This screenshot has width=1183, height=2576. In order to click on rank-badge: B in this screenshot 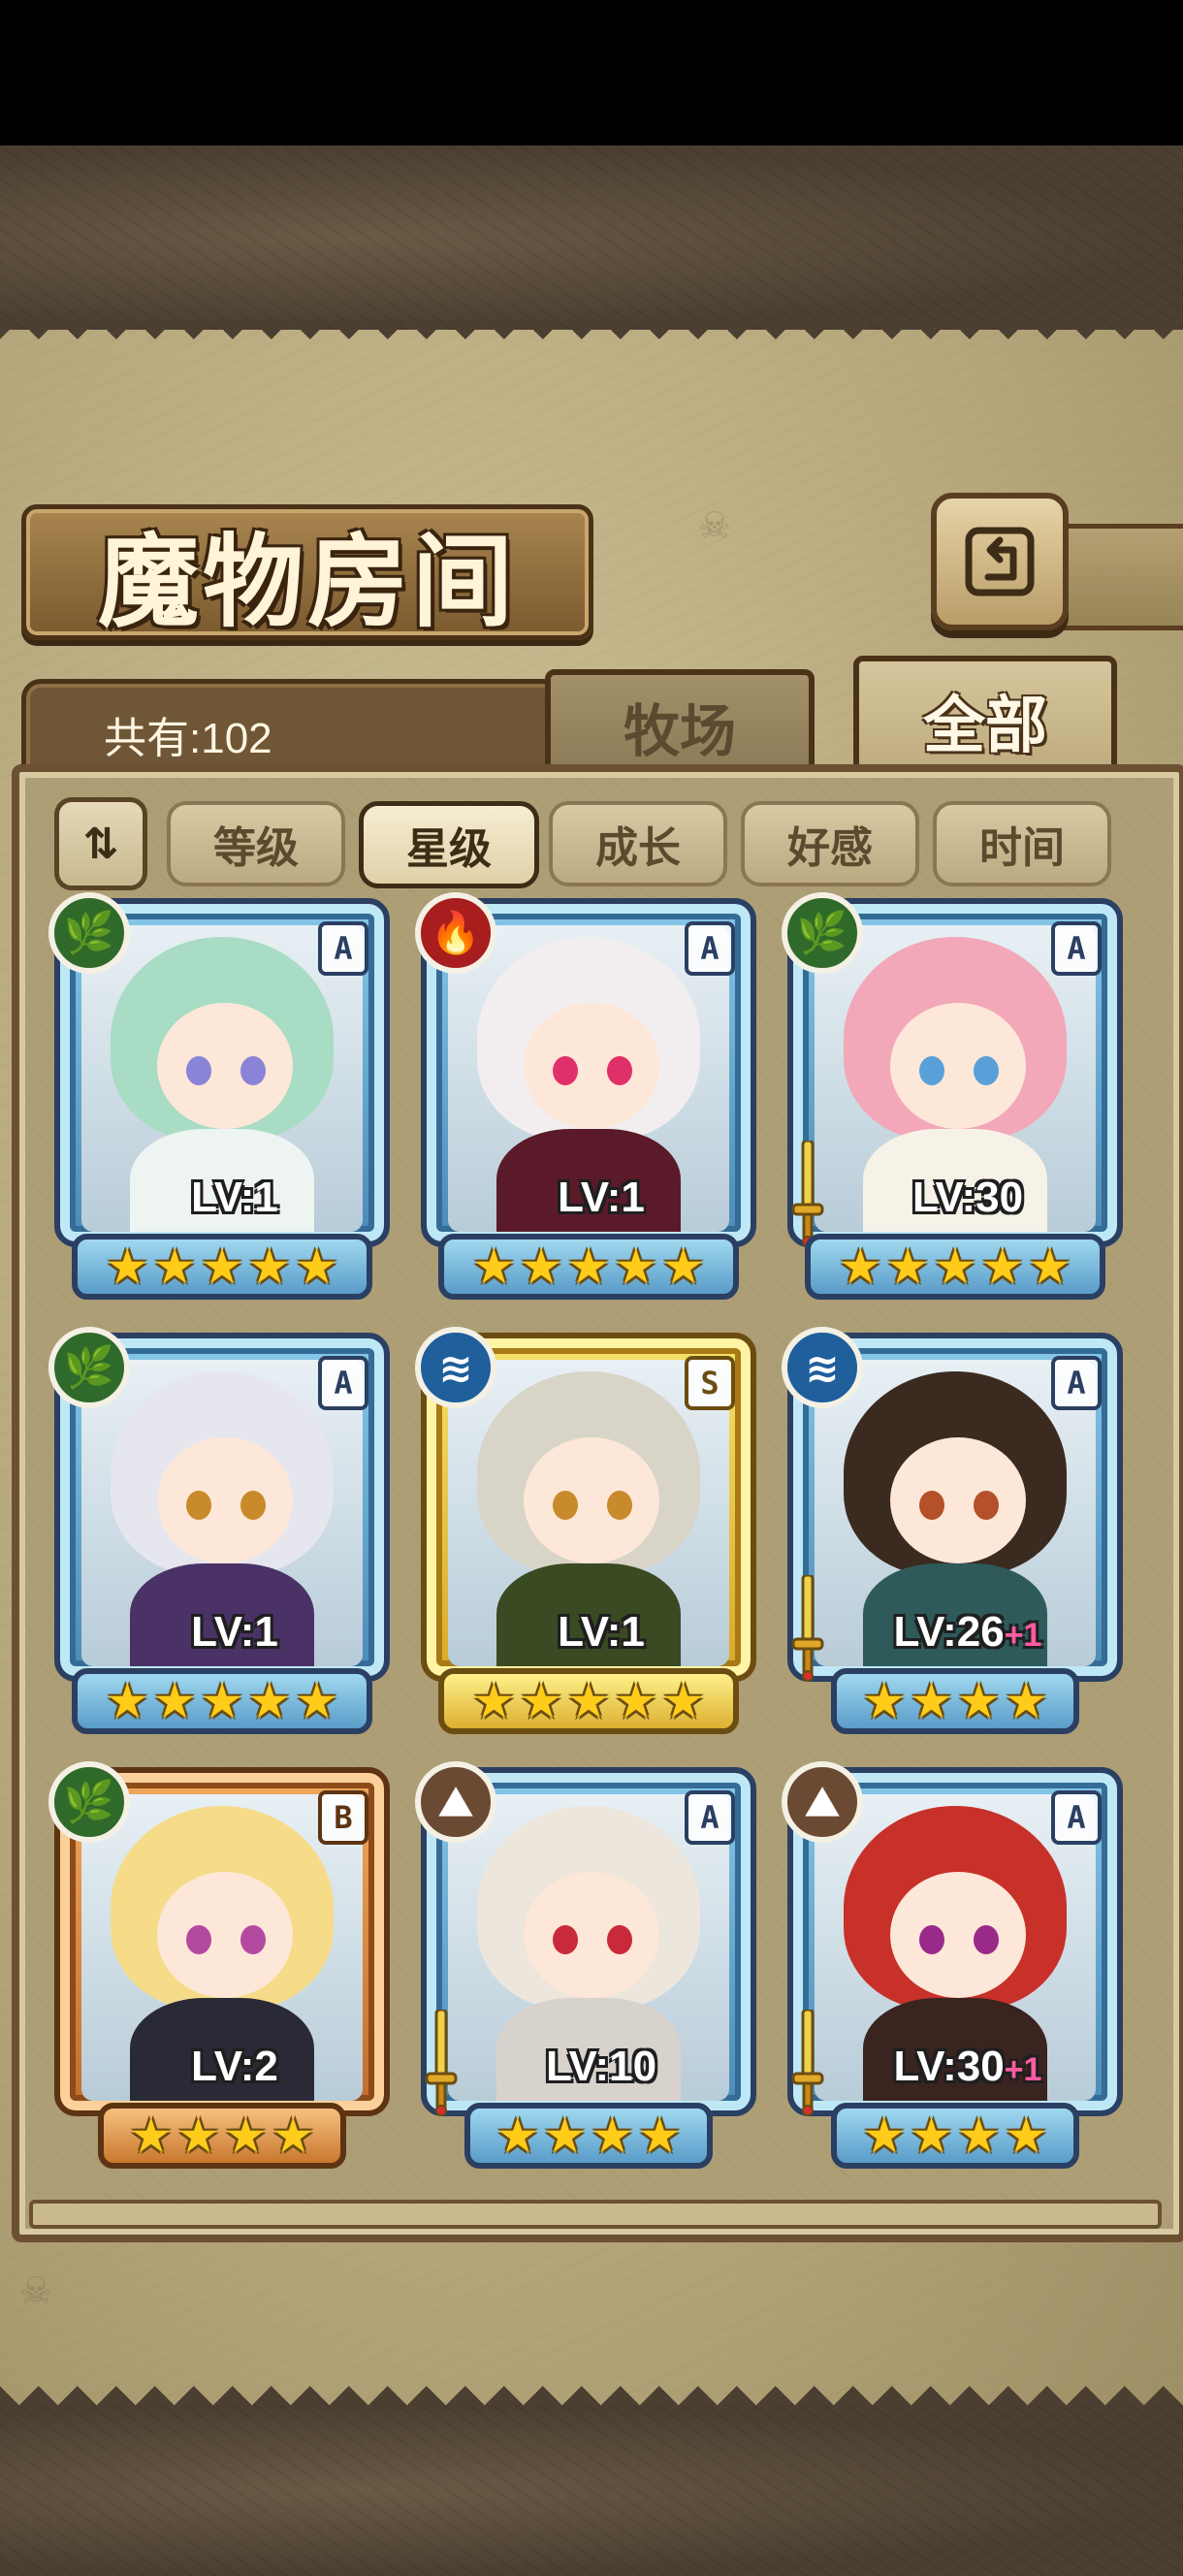, I will do `click(343, 1817)`.